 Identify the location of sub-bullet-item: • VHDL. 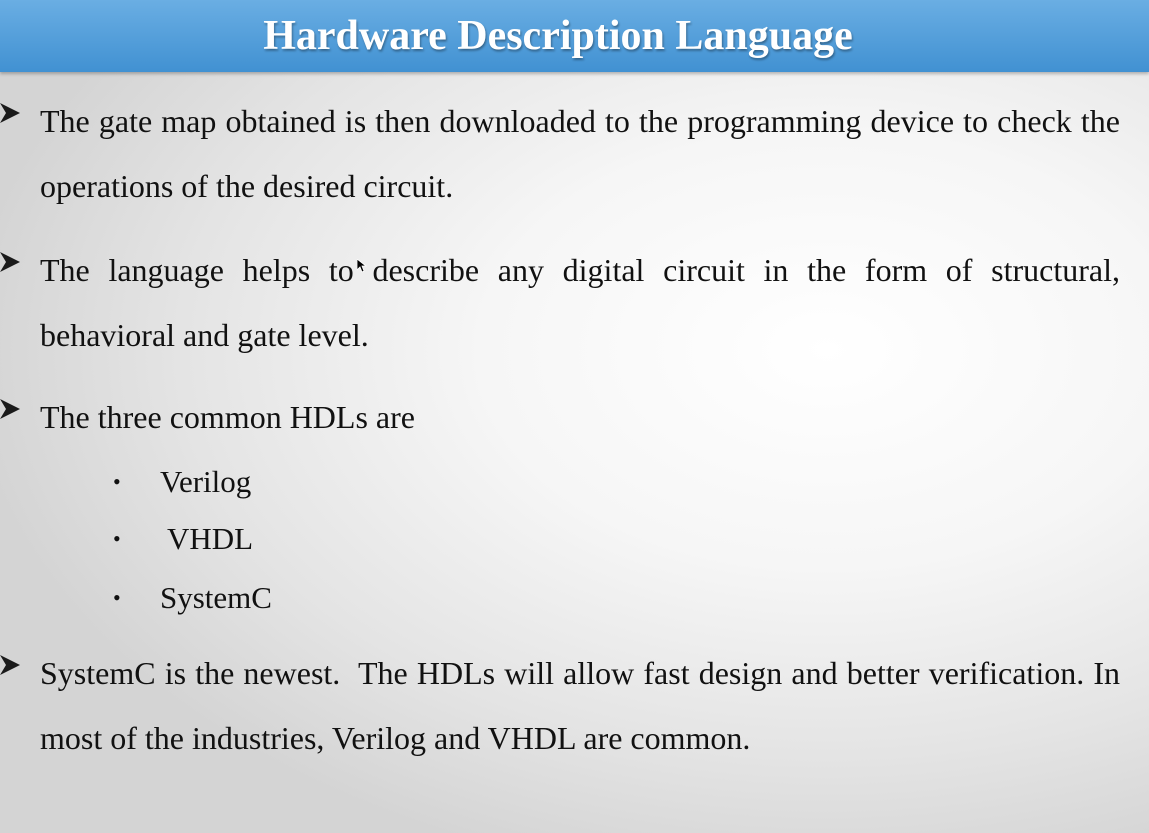
(183, 539).